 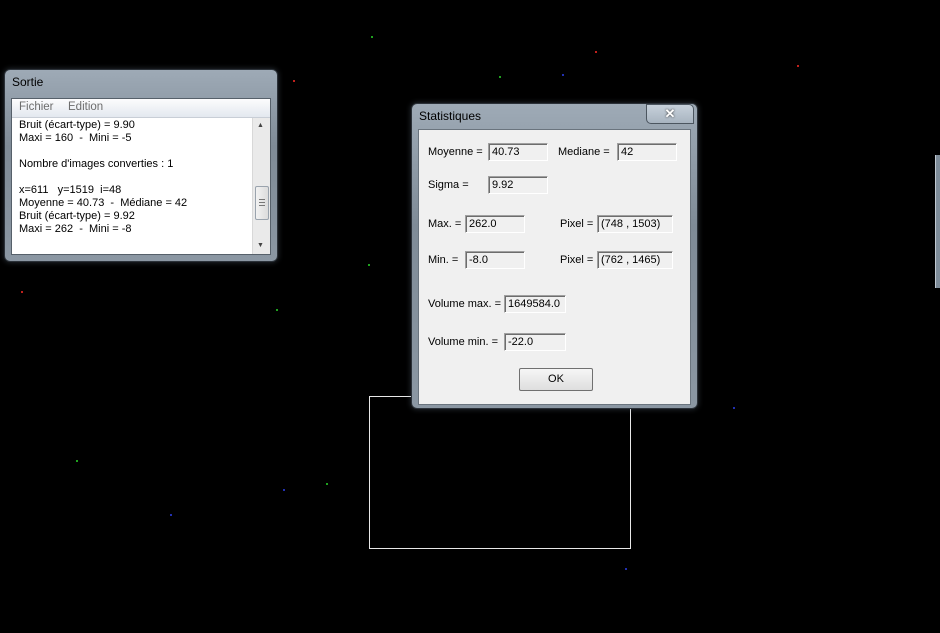 I want to click on volume-min-label: Volume min. =, so click(x=463, y=342).